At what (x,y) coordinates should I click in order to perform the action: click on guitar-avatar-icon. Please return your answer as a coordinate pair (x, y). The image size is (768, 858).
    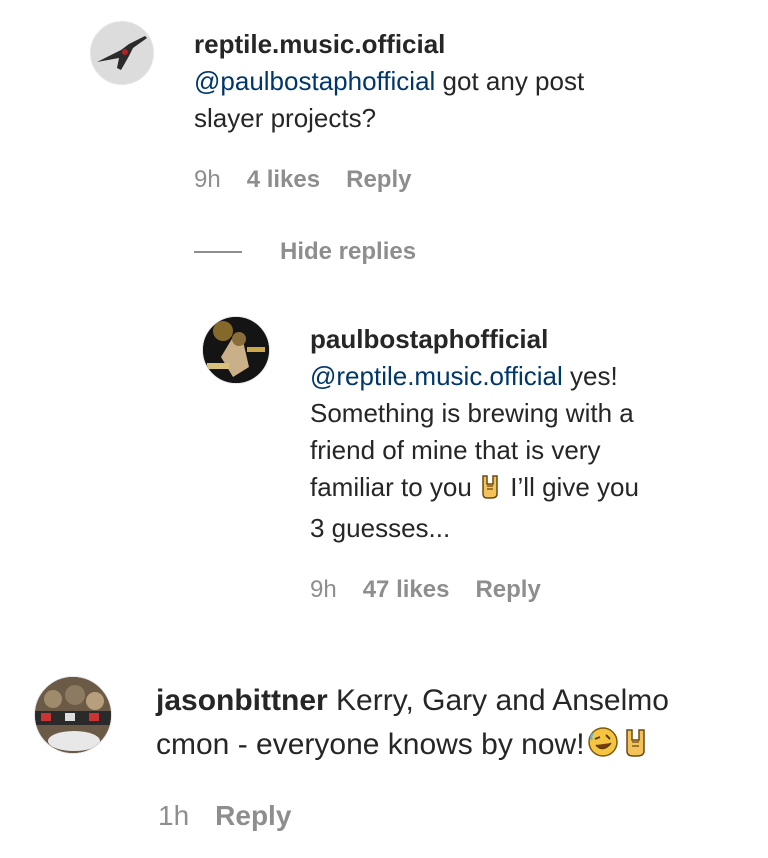
    Looking at the image, I should click on (122, 53).